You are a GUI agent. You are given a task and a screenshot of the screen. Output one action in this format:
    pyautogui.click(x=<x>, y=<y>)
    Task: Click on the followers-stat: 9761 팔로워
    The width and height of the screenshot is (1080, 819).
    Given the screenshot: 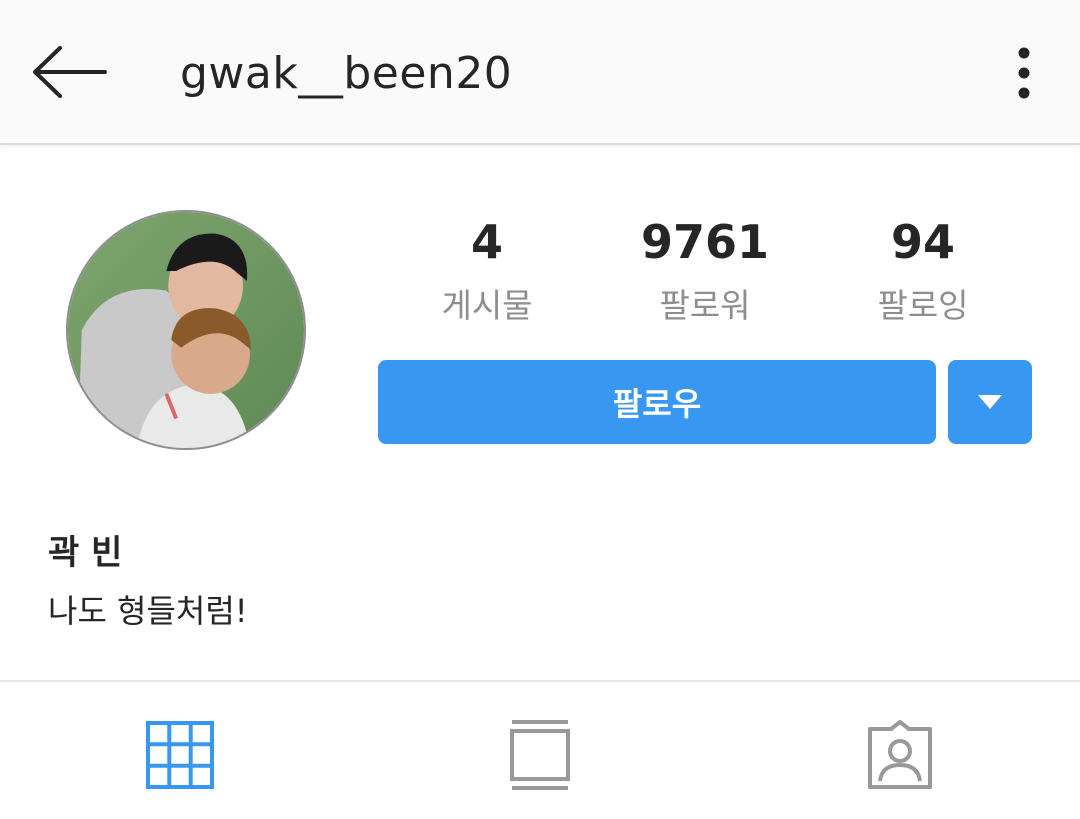 What is the action you would take?
    pyautogui.click(x=705, y=270)
    